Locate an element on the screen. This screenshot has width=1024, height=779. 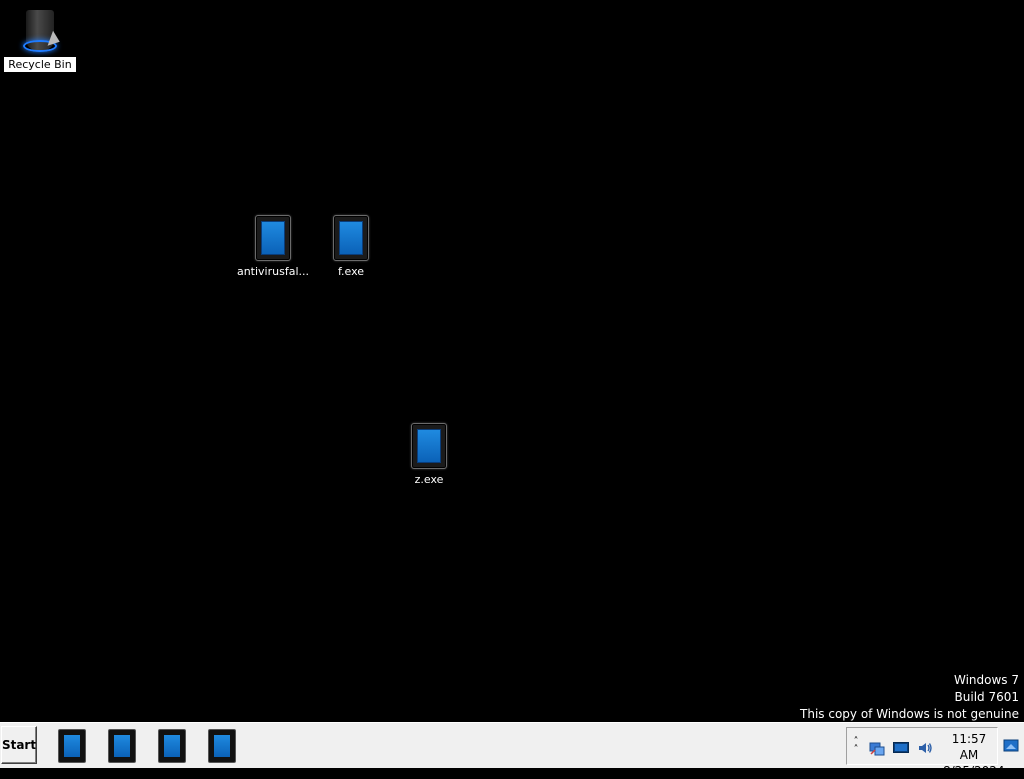
watermark-build: Build 7601 is located at coordinates (986, 697).